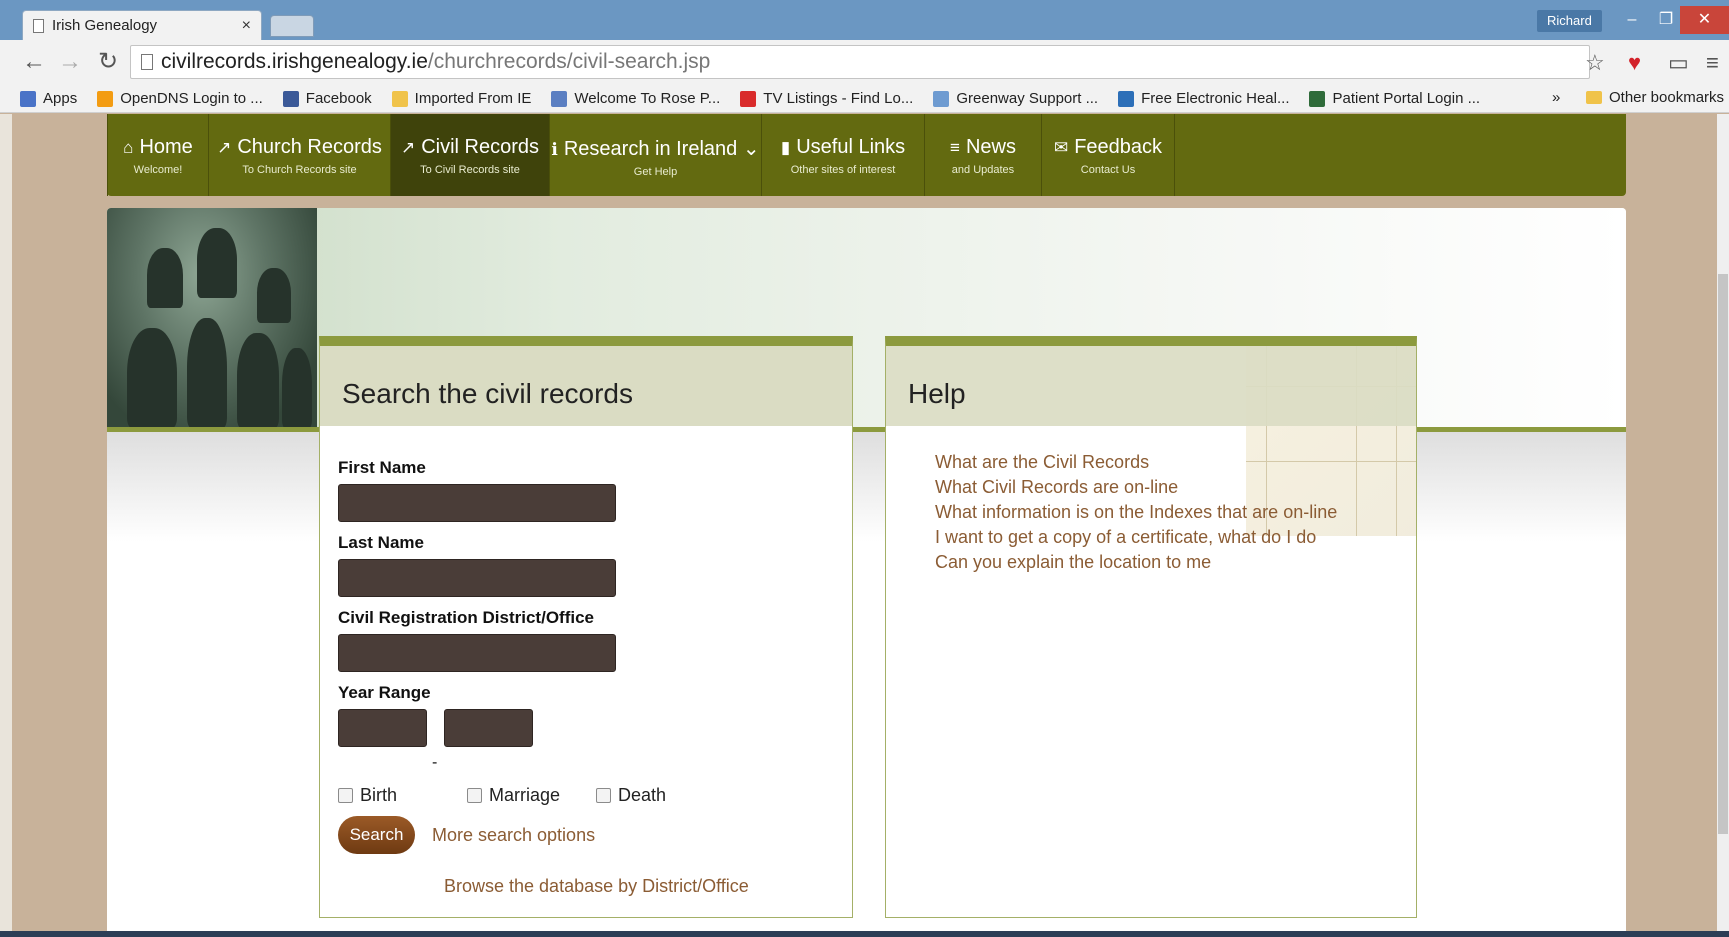  I want to click on nav-item-church-records: ↗ Church Records To Church Records site, so click(300, 155).